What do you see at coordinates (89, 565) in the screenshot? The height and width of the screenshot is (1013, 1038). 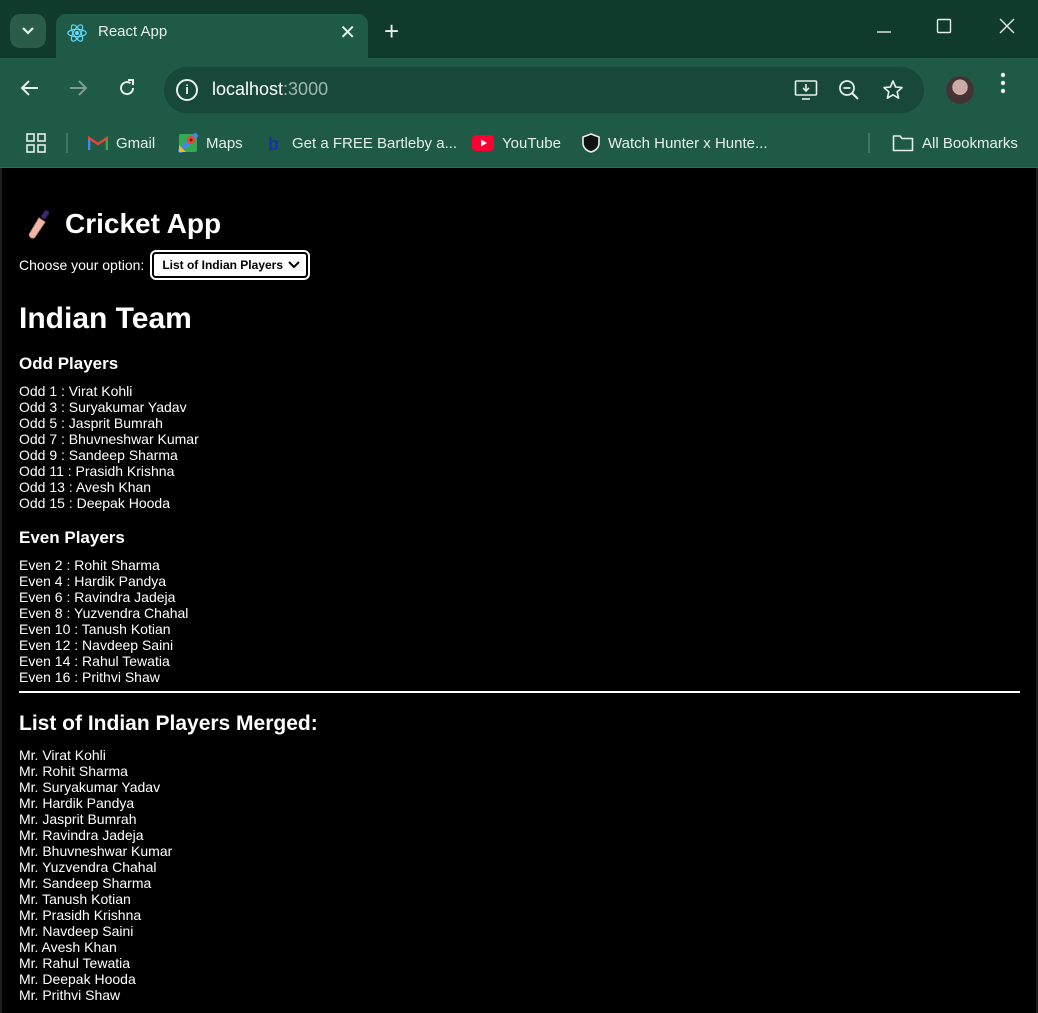 I see `list-item: Even 2 : Rohit Sharma` at bounding box center [89, 565].